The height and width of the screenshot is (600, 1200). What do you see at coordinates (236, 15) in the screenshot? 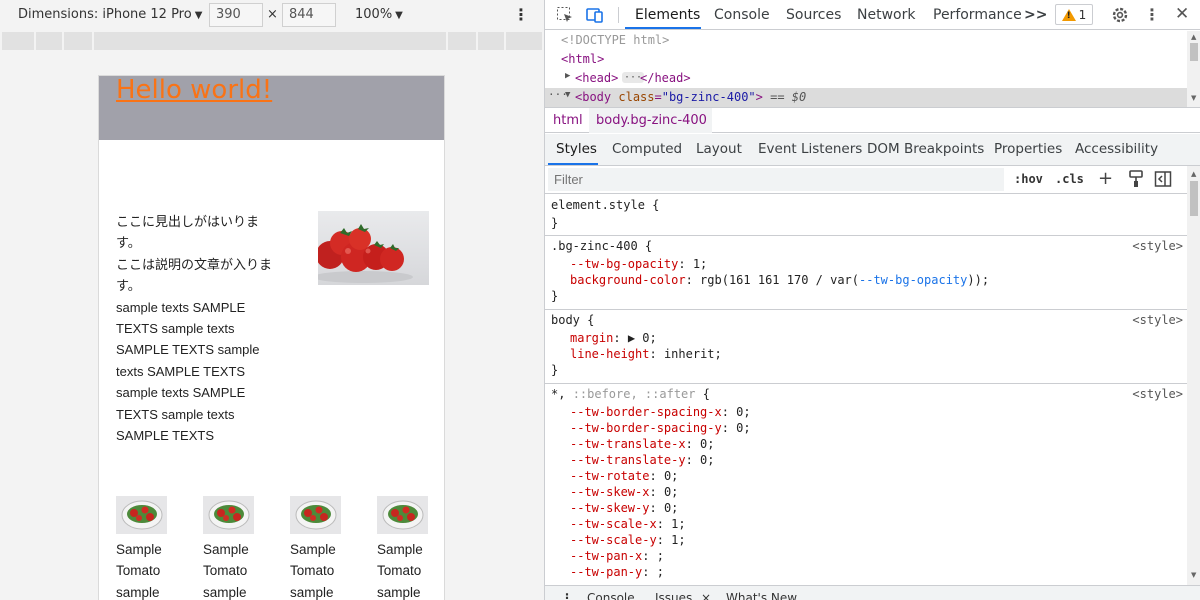
I see `device-width-input: 390` at bounding box center [236, 15].